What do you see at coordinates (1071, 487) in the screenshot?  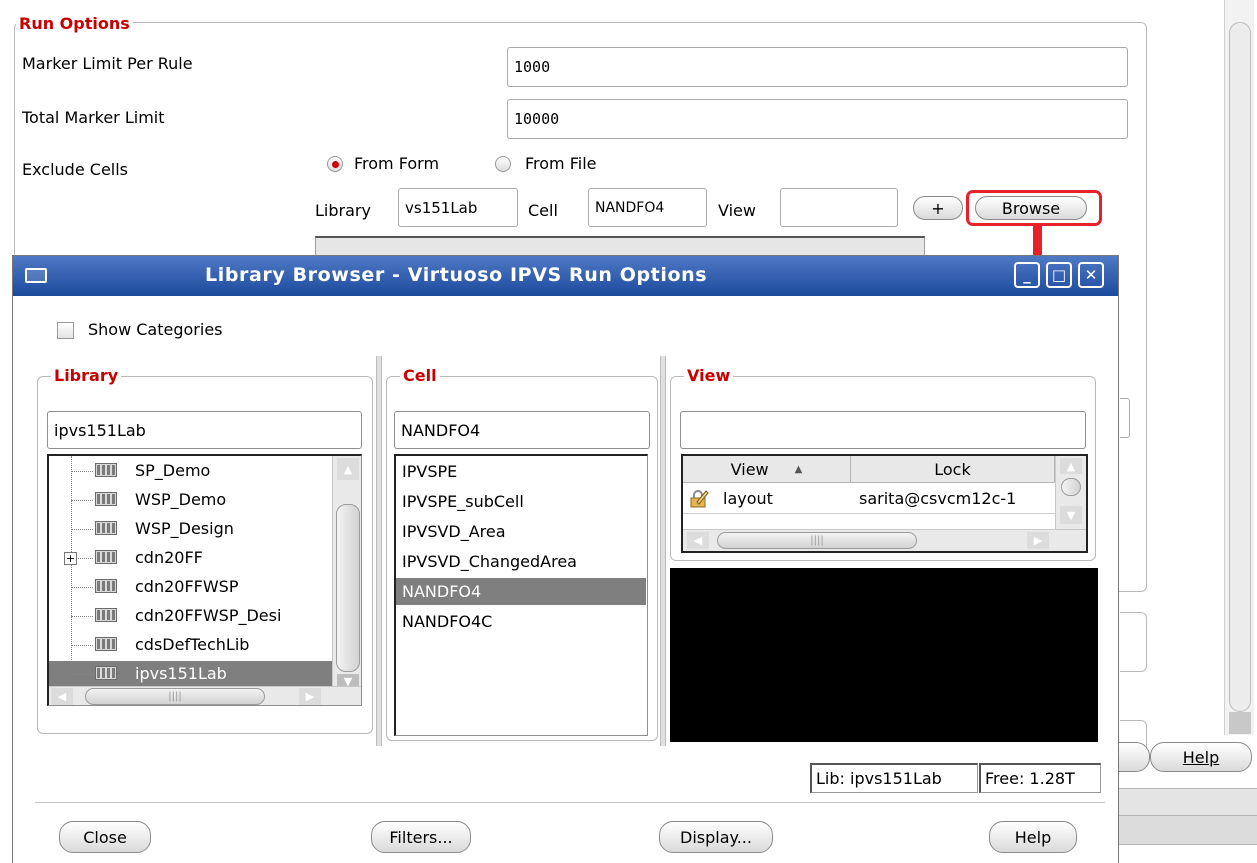 I see `view-table-scroll-thumb` at bounding box center [1071, 487].